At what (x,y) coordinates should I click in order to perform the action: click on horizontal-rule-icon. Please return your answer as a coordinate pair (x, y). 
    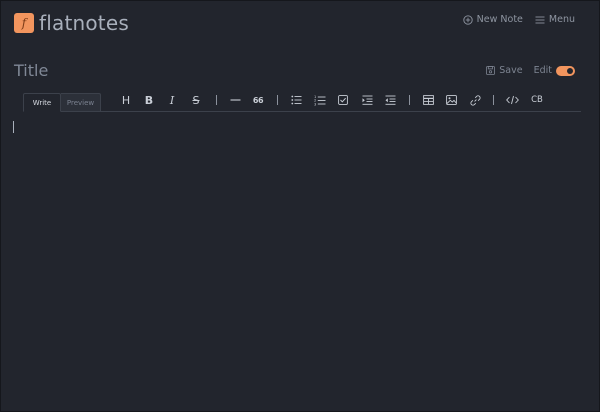
    Looking at the image, I should click on (235, 100).